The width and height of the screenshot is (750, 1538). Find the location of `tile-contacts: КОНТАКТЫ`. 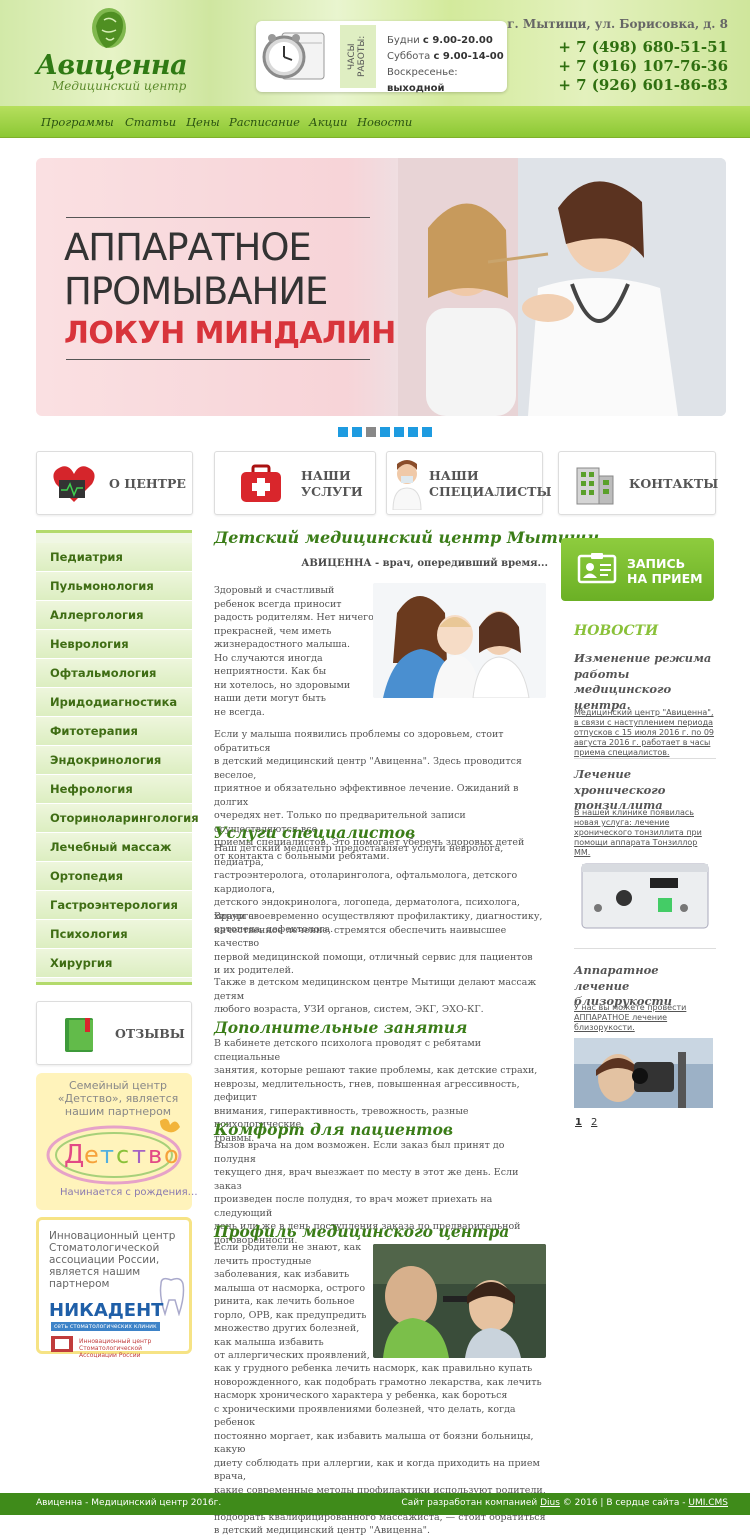

tile-contacts: КОНТАКТЫ is located at coordinates (638, 483).